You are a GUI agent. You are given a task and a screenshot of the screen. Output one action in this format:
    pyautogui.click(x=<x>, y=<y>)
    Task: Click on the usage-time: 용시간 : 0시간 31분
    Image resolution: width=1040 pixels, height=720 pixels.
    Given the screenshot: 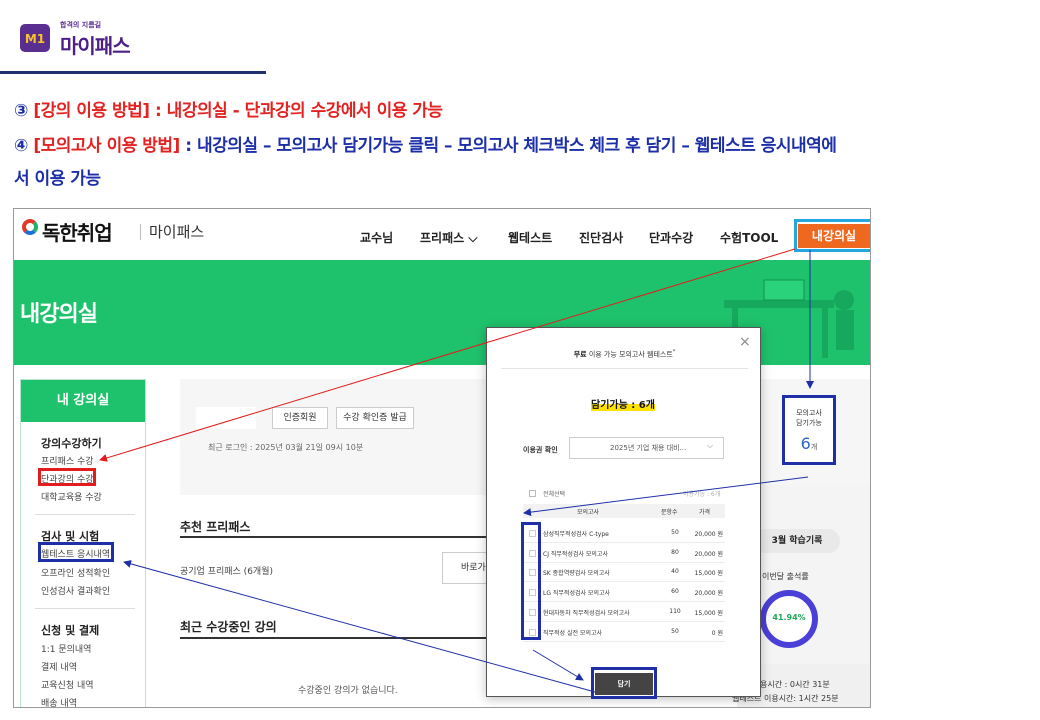 What is the action you would take?
    pyautogui.click(x=795, y=684)
    